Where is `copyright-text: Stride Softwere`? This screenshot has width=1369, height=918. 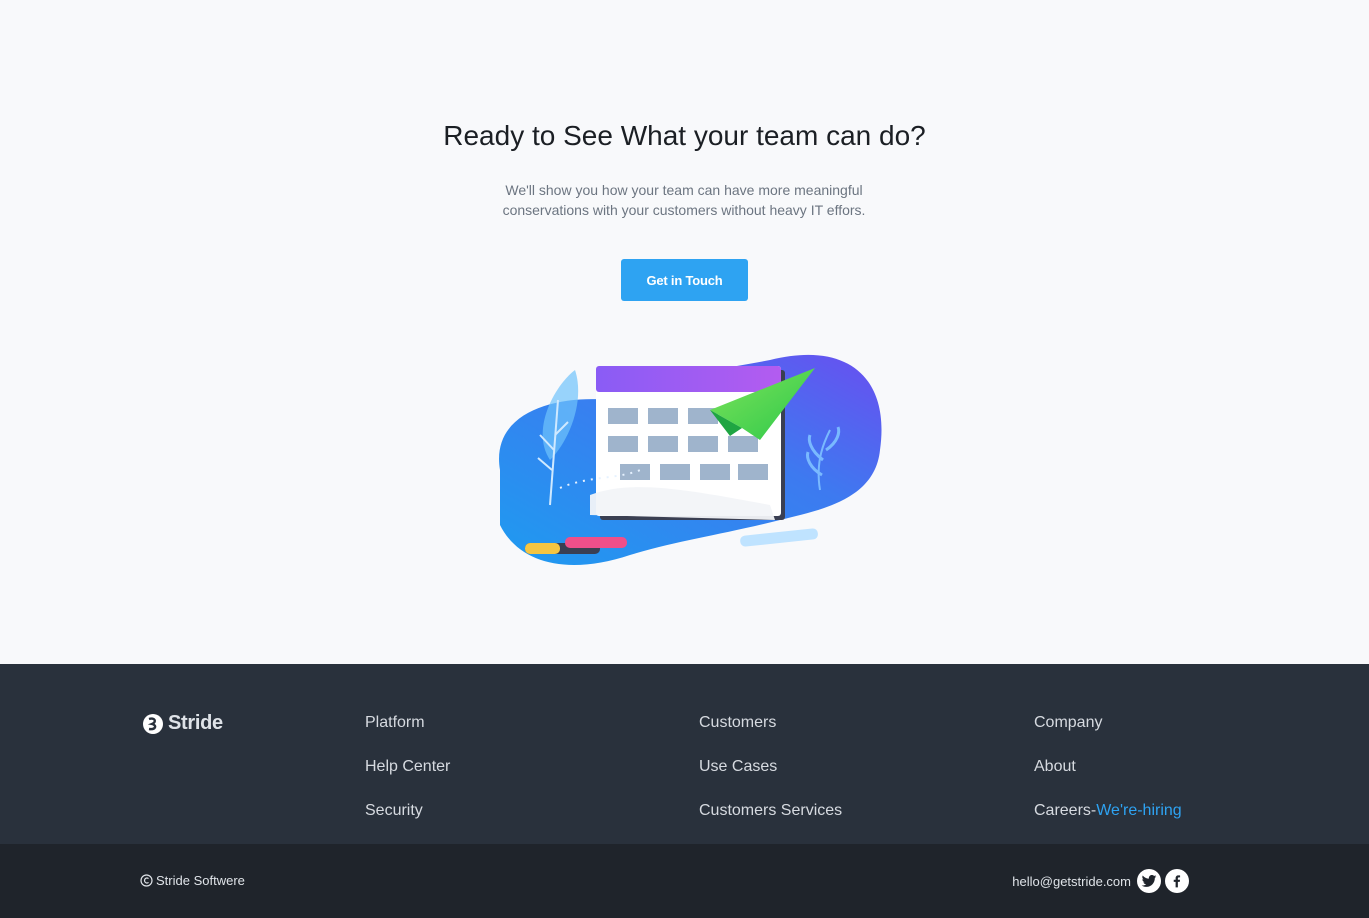 copyright-text: Stride Softwere is located at coordinates (200, 880).